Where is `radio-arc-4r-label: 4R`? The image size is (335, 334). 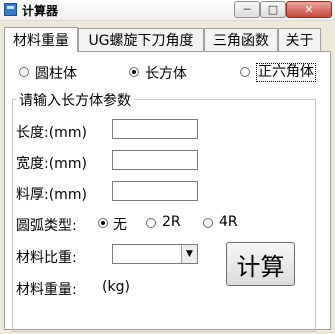
radio-arc-4r-label: 4R is located at coordinates (228, 222).